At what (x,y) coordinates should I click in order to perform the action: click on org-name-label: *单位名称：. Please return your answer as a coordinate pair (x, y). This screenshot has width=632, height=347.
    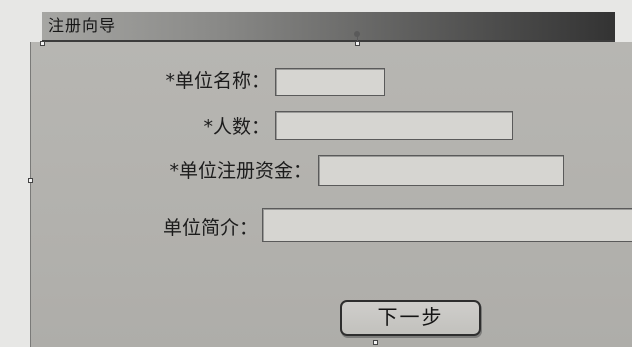
    Looking at the image, I should click on (217, 81).